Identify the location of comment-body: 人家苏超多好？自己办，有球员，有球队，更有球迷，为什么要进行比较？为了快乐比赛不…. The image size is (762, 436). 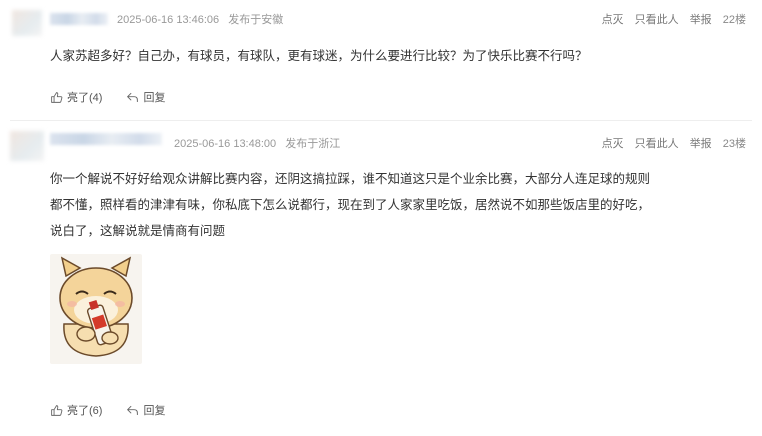
(350, 56).